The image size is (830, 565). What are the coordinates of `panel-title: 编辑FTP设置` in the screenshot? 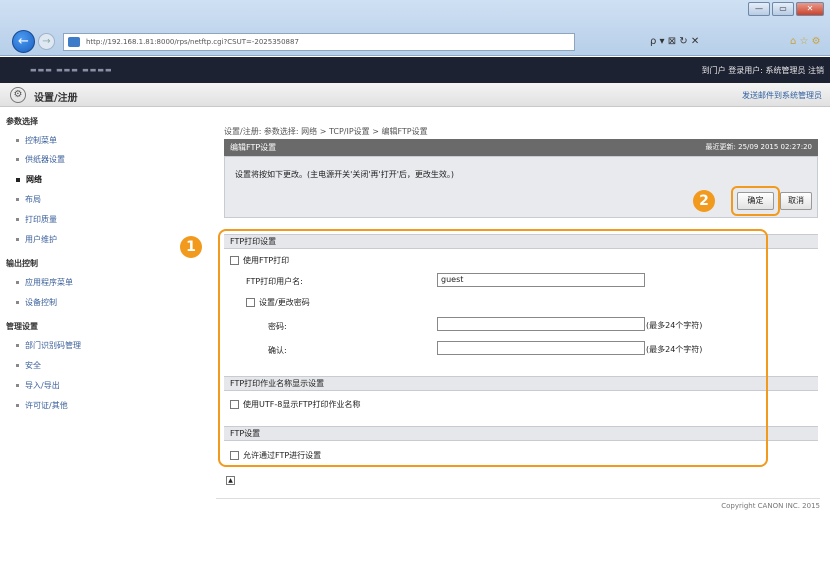 It's located at (253, 147).